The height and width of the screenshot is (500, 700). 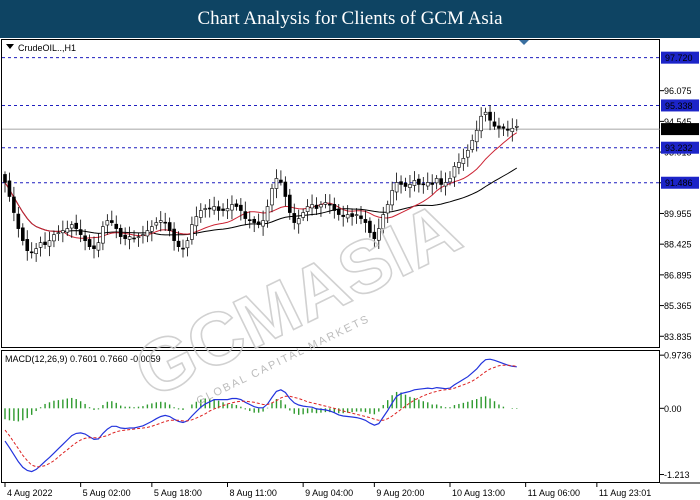 I want to click on x-tick-label: 9 Aug 04:00, so click(x=329, y=493).